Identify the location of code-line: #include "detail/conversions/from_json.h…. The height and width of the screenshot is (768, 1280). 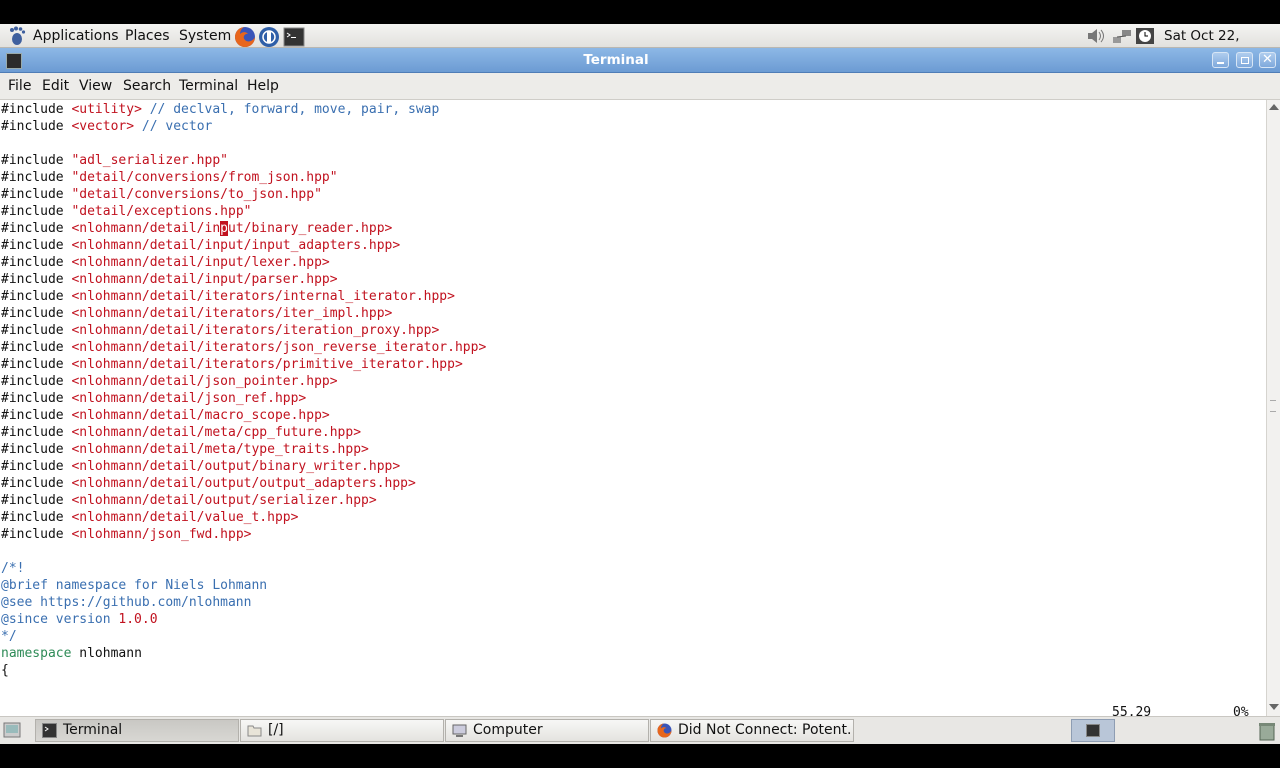
(169, 177).